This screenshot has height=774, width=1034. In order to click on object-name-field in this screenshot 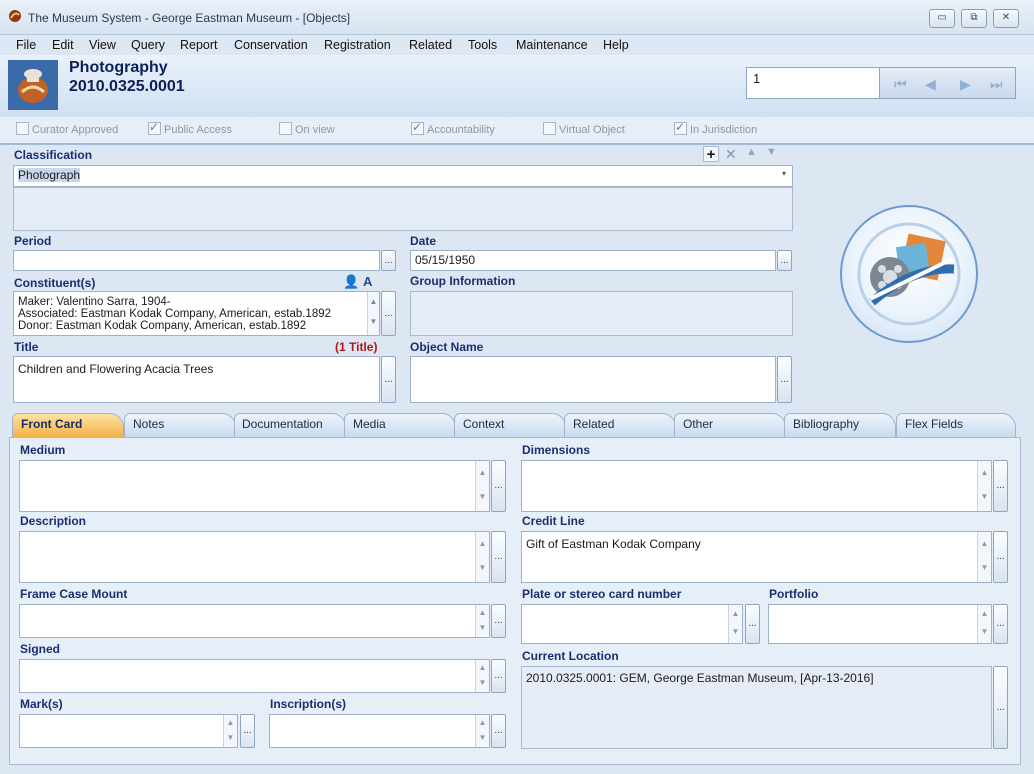, I will do `click(593, 379)`.